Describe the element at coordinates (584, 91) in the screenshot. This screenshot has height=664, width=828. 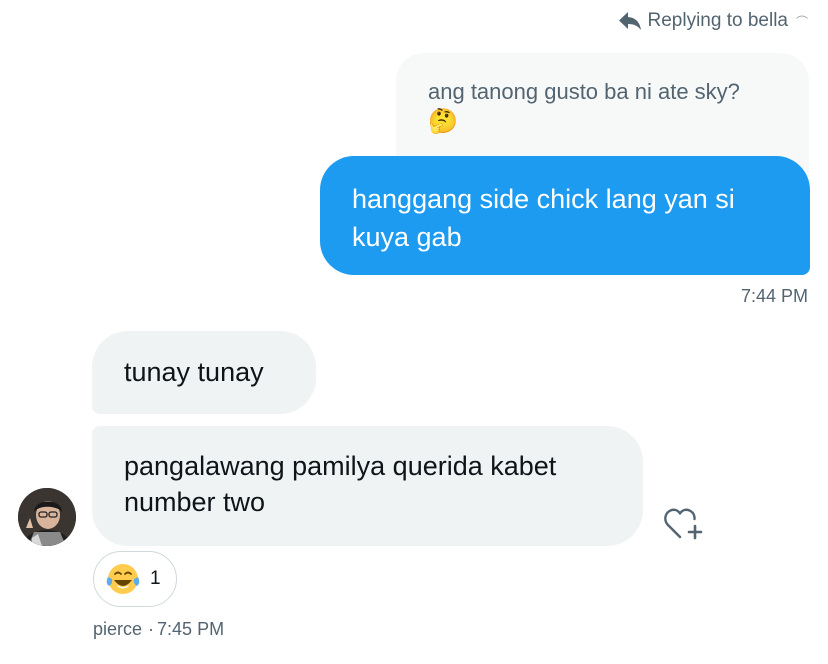
I see `quoted-message-text: ang tanong gusto ba ni ate sky?` at that location.